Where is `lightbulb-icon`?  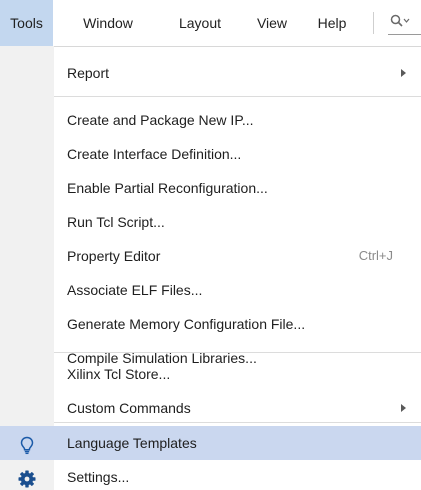 lightbulb-icon is located at coordinates (27, 444).